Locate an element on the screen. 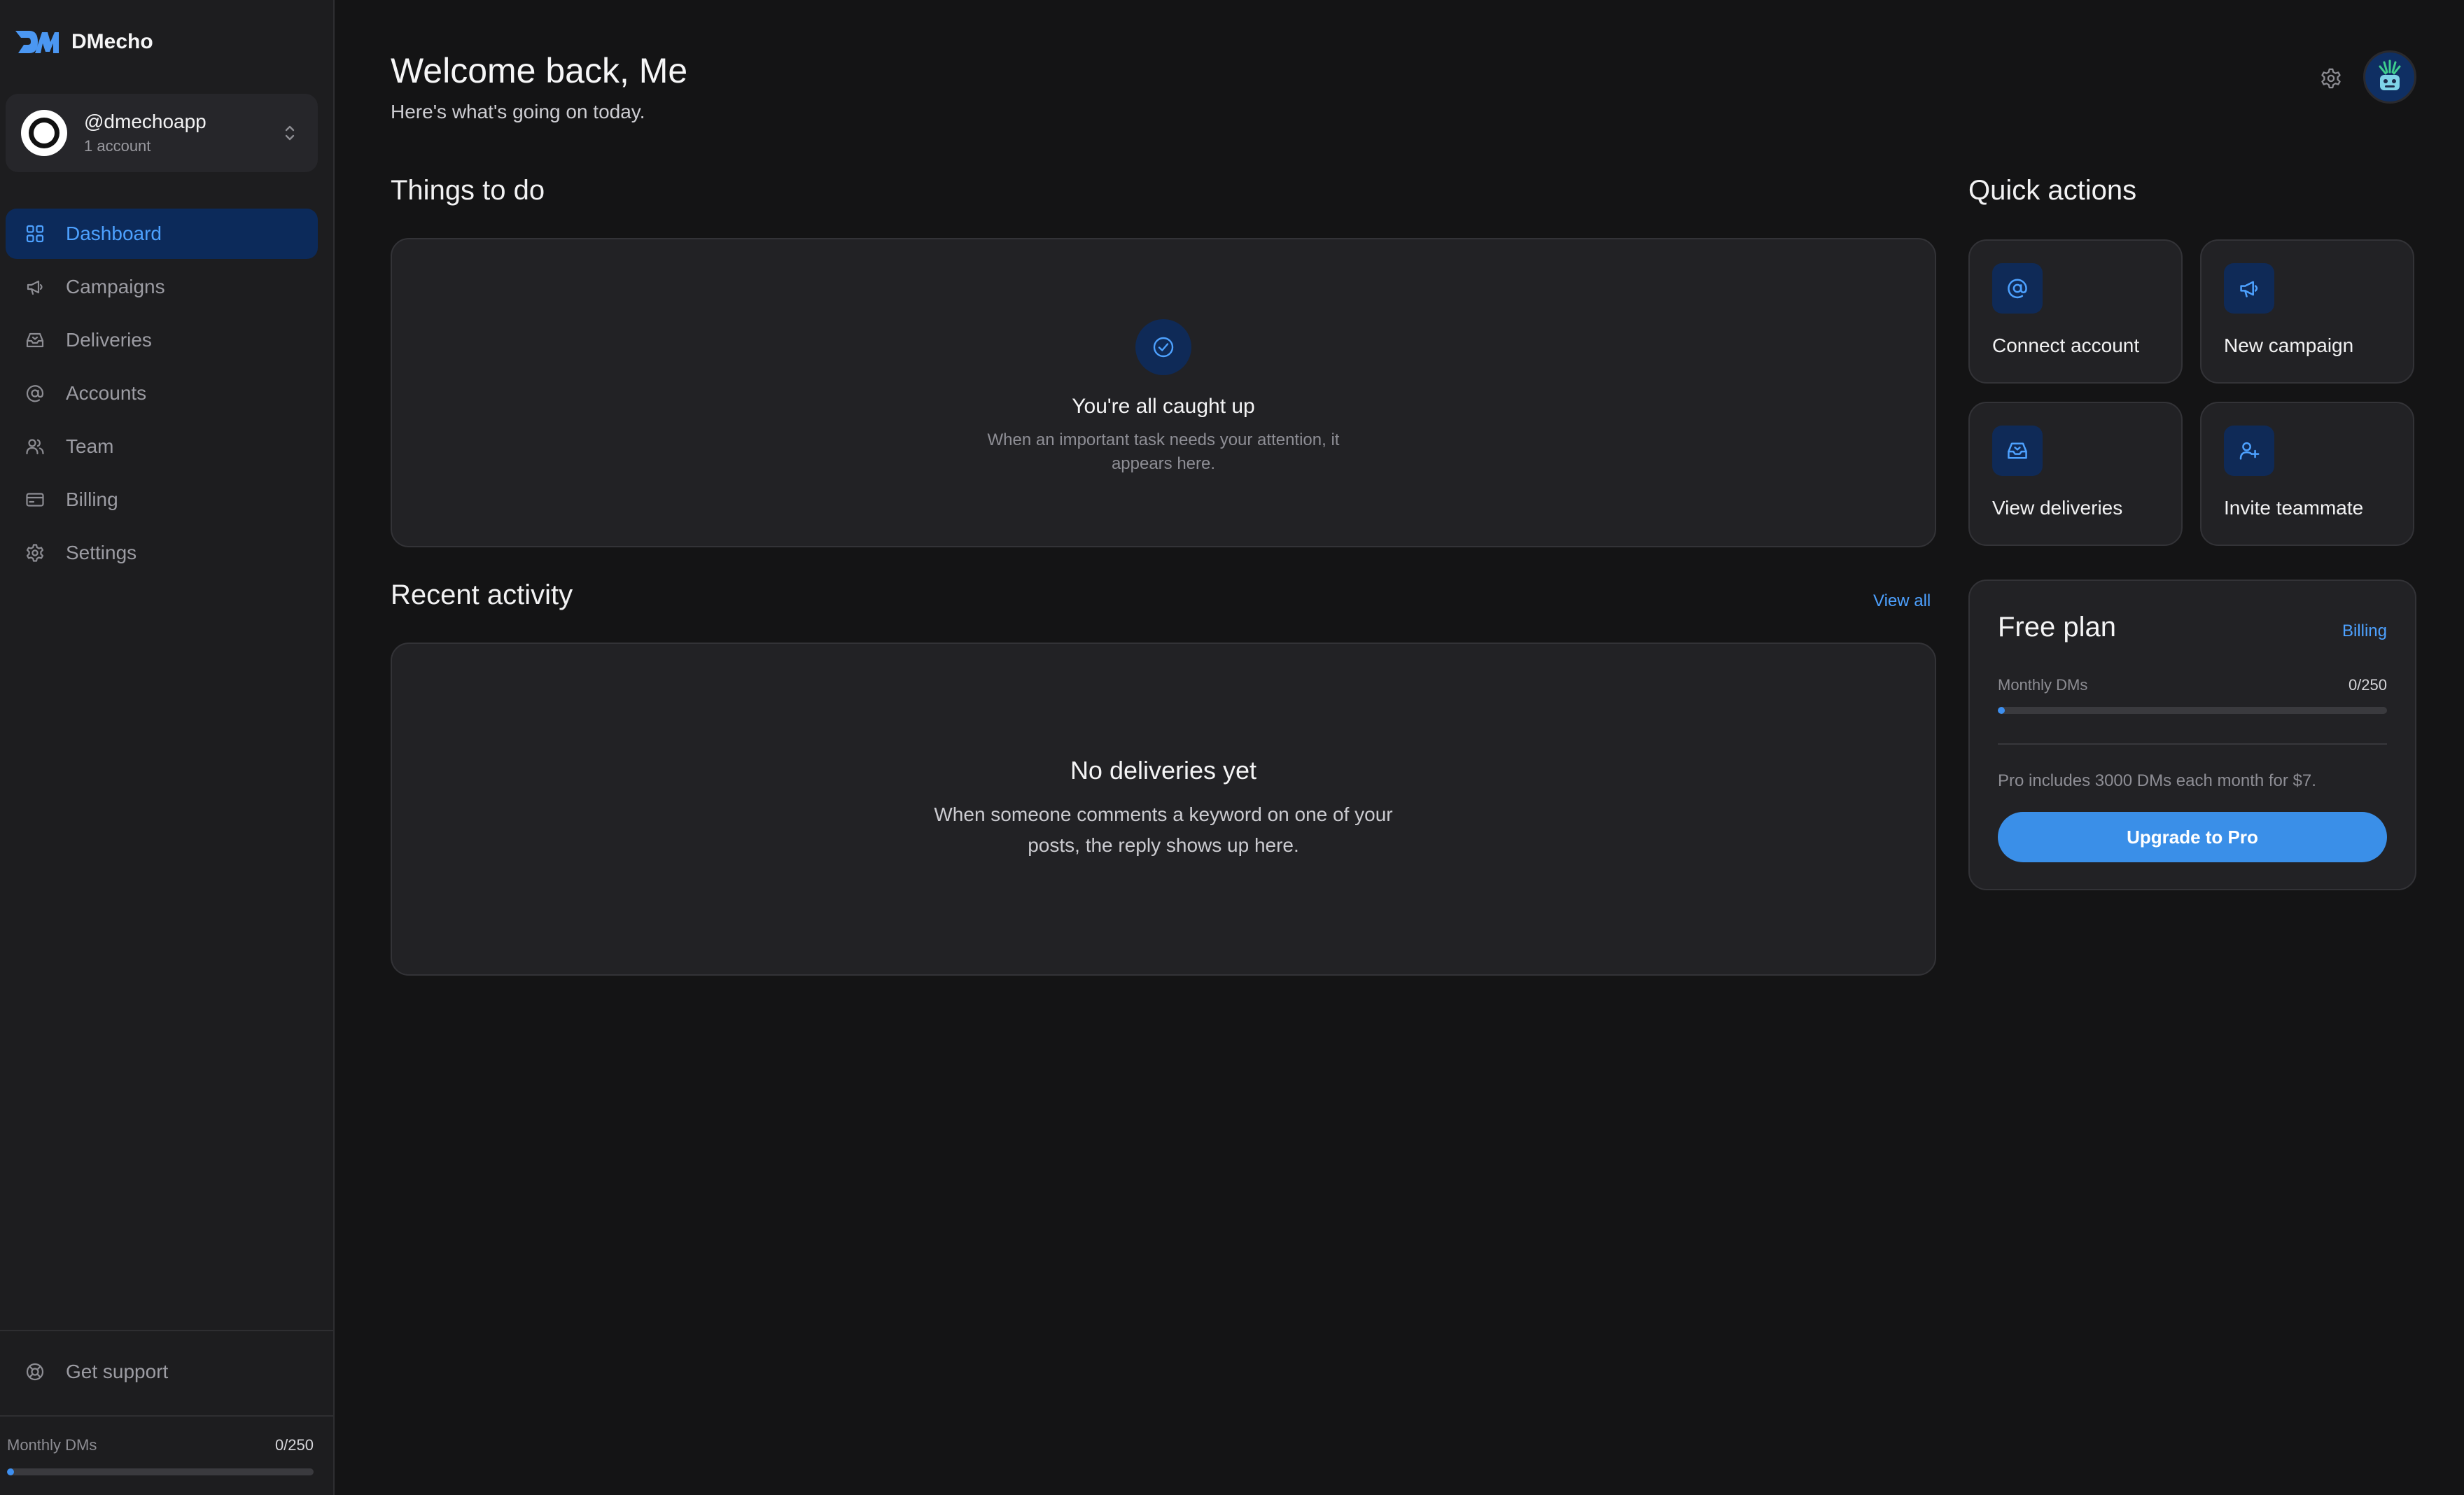  sidebar-item-settings: Settings is located at coordinates (162, 553).